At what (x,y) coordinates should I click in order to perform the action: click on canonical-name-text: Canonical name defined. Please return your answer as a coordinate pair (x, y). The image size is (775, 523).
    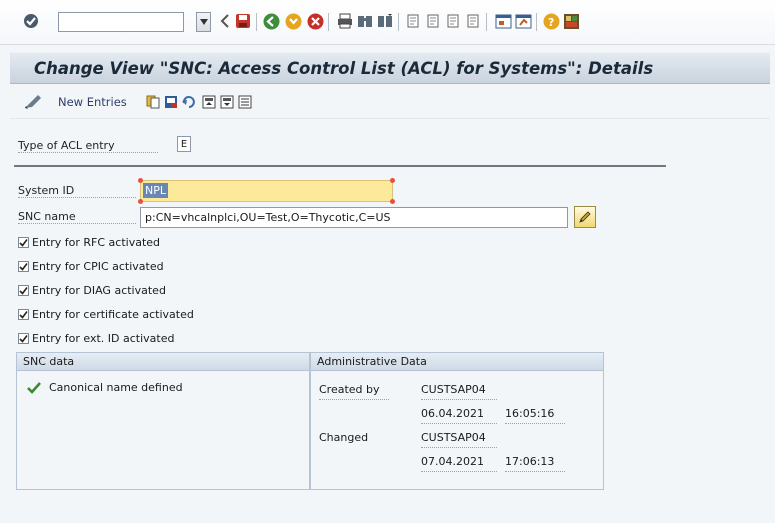
    Looking at the image, I should click on (116, 387).